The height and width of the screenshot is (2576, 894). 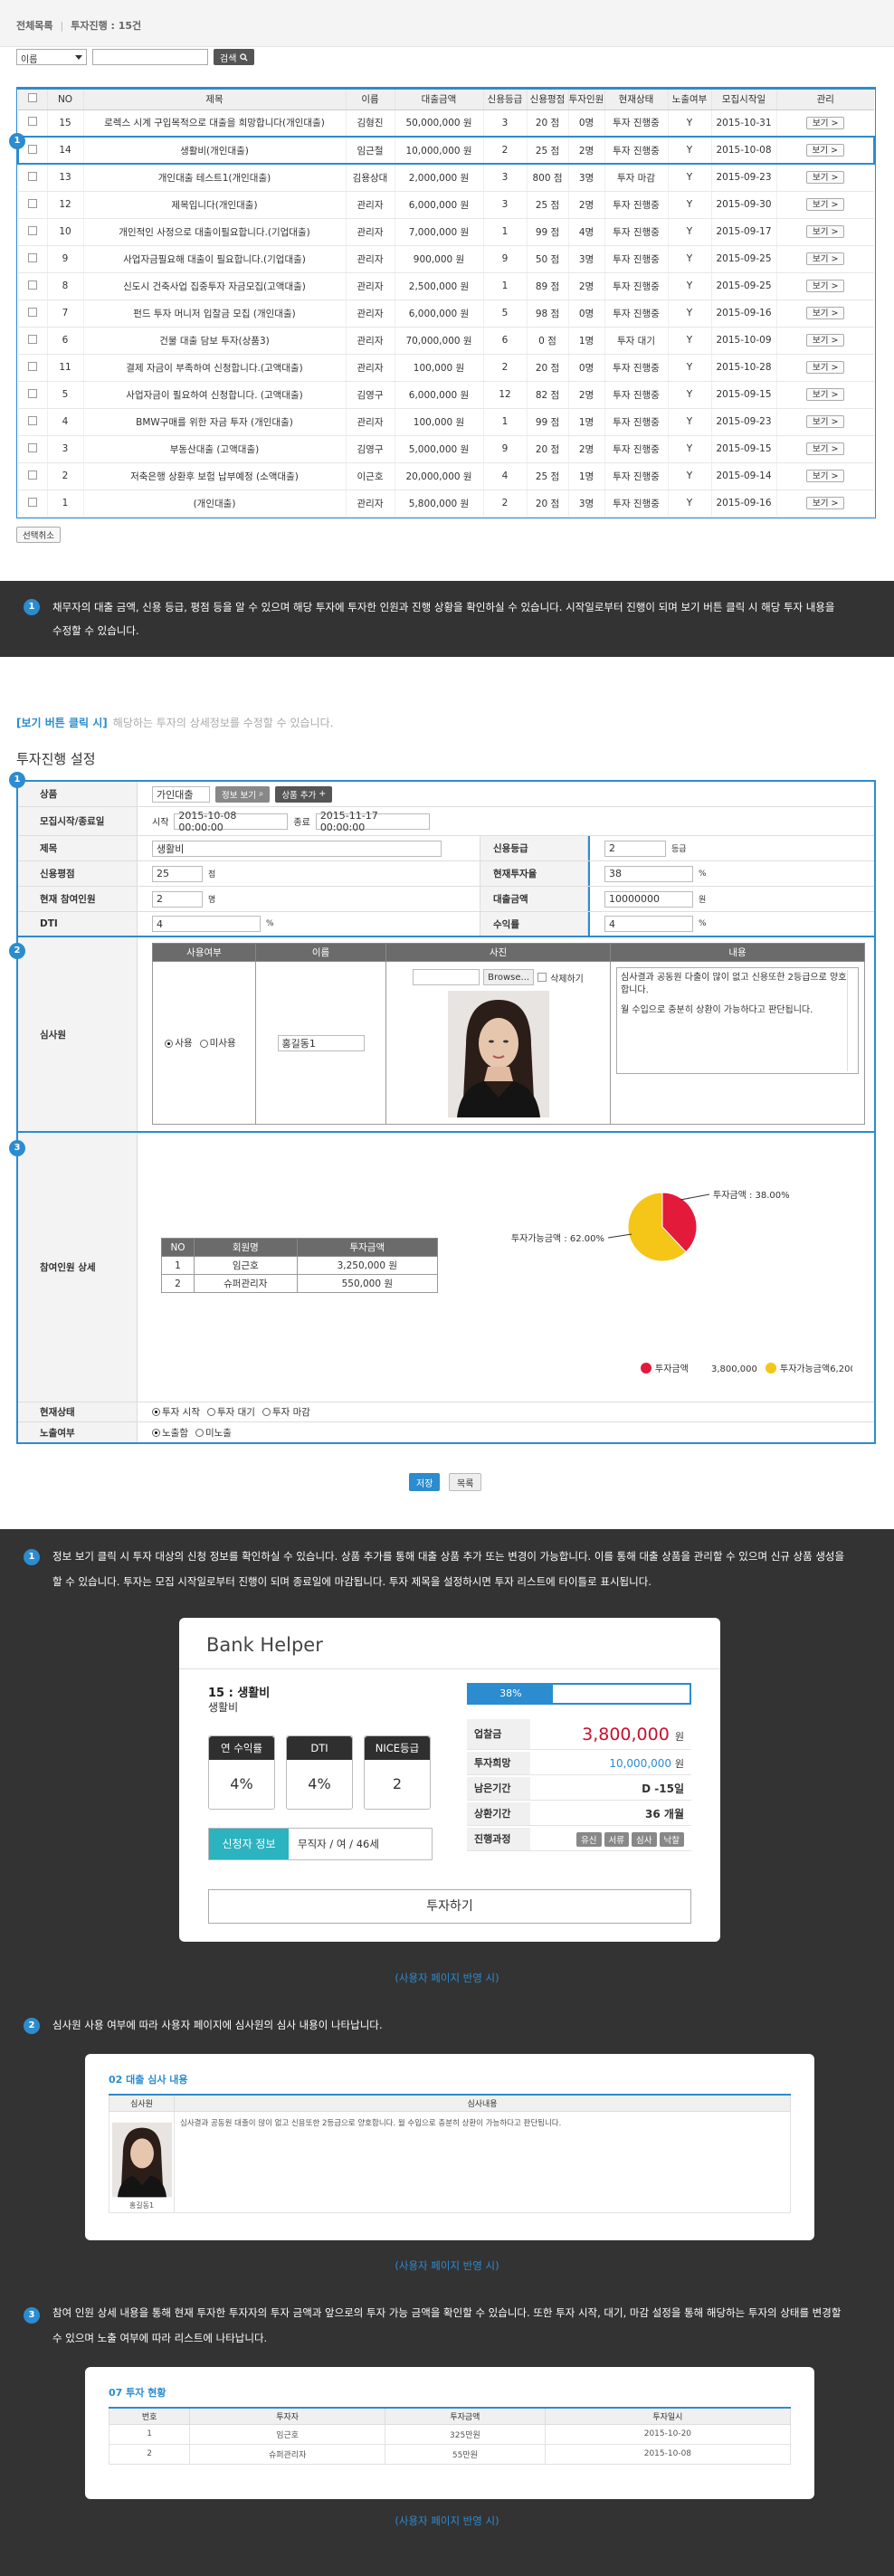 What do you see at coordinates (177, 873) in the screenshot?
I see `score-input: 25` at bounding box center [177, 873].